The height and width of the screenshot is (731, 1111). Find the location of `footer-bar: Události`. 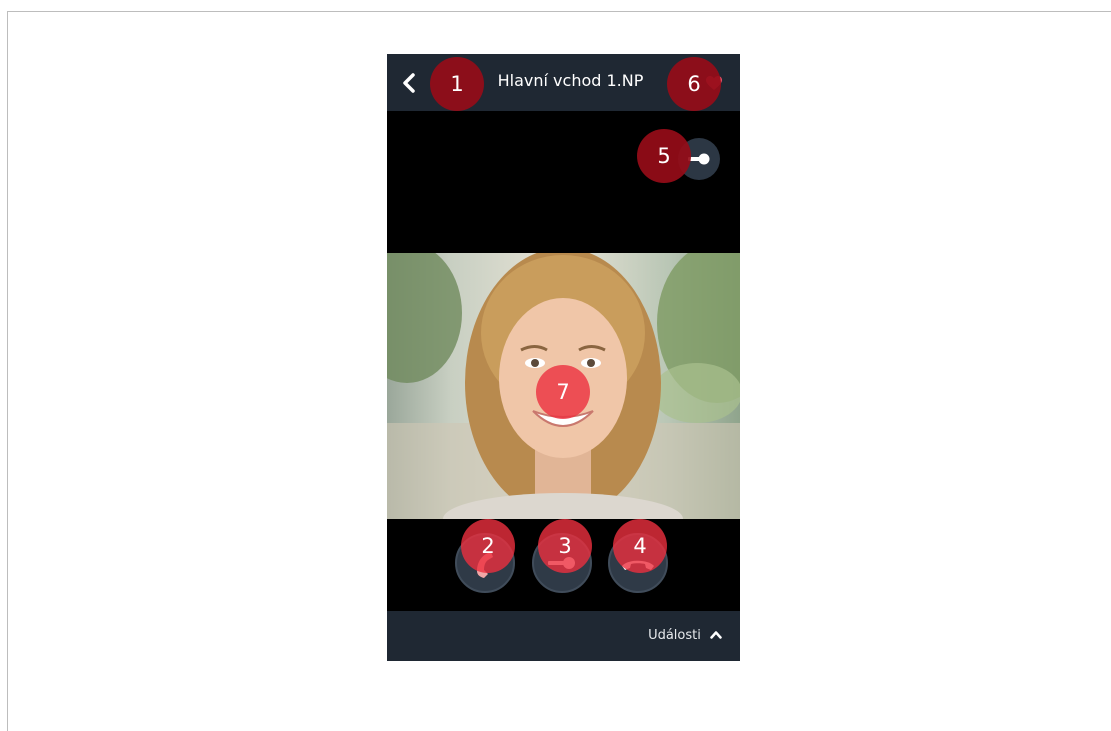

footer-bar: Události is located at coordinates (563, 636).